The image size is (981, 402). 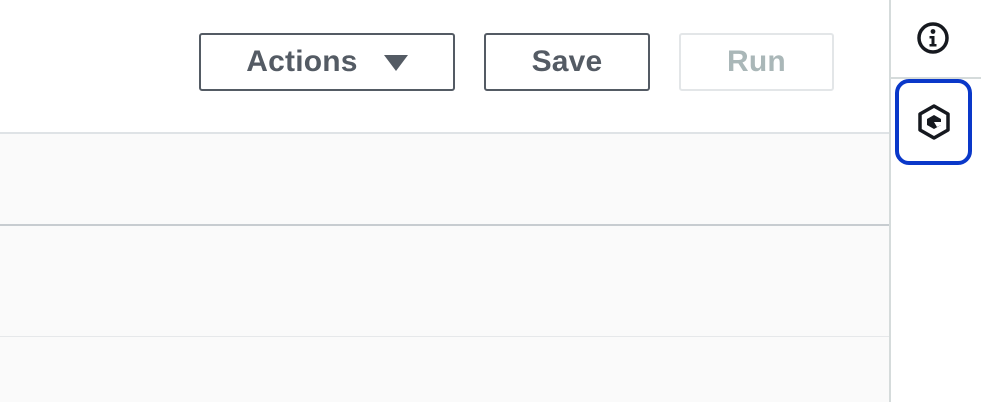 What do you see at coordinates (935, 201) in the screenshot?
I see `right-sidebar` at bounding box center [935, 201].